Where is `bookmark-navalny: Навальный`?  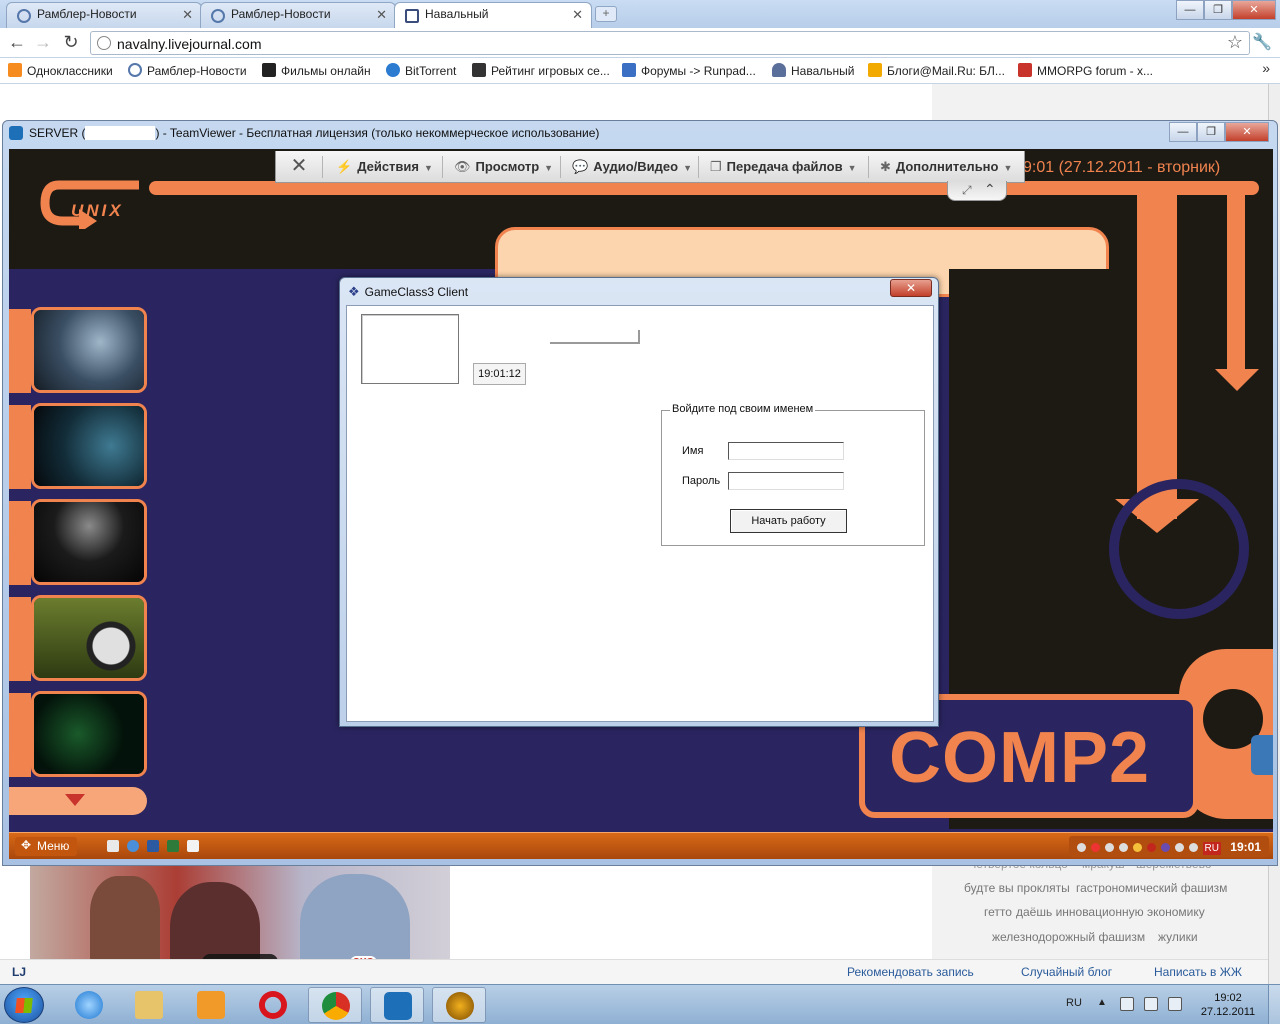 bookmark-navalny: Навальный is located at coordinates (813, 70).